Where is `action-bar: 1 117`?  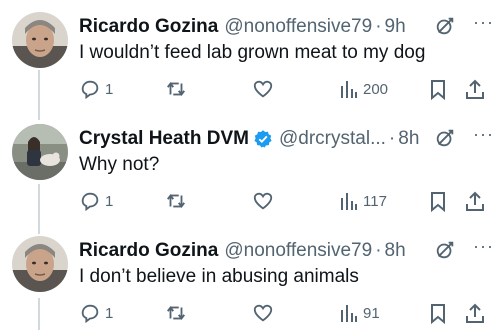
action-bar: 1 117 is located at coordinates (284, 203).